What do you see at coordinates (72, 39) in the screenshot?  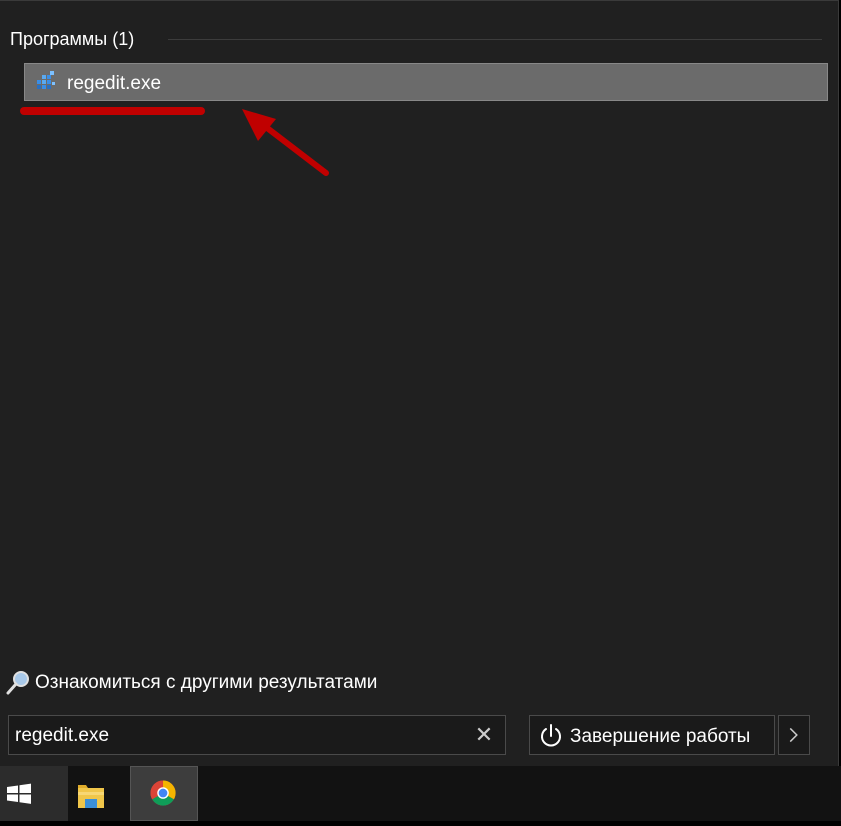 I see `section-header-programs: Программы (1)` at bounding box center [72, 39].